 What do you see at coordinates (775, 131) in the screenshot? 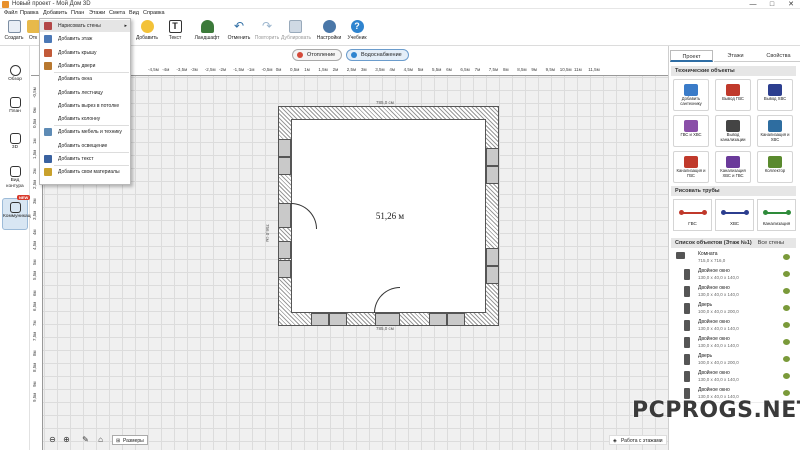
I see `tech-object-card: Канализация и ХВС` at bounding box center [775, 131].